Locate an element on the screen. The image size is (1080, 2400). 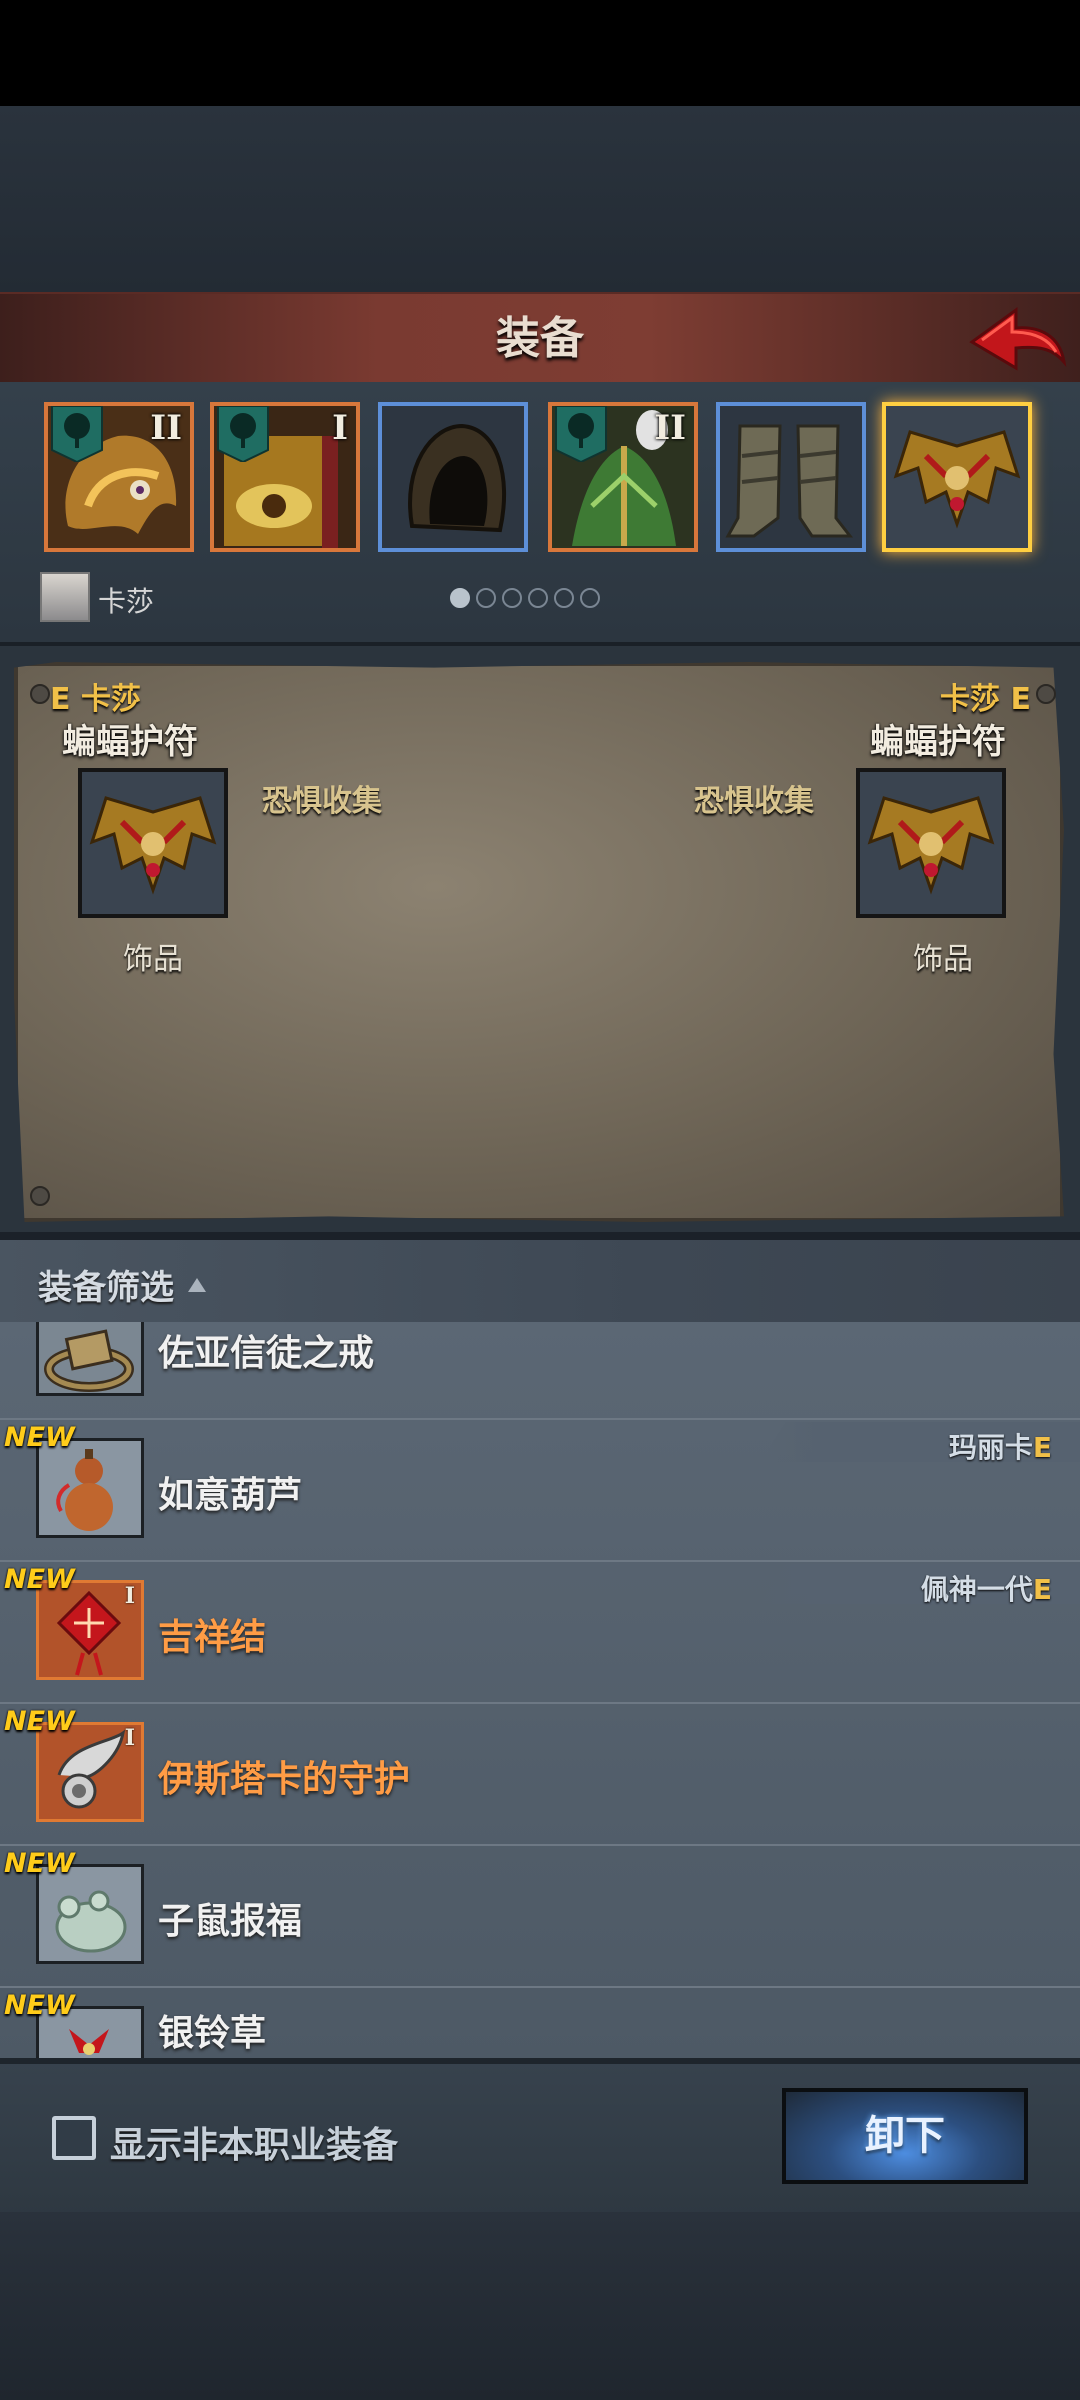
left-set-name: 恐惧收集 is located at coordinates (322, 801).